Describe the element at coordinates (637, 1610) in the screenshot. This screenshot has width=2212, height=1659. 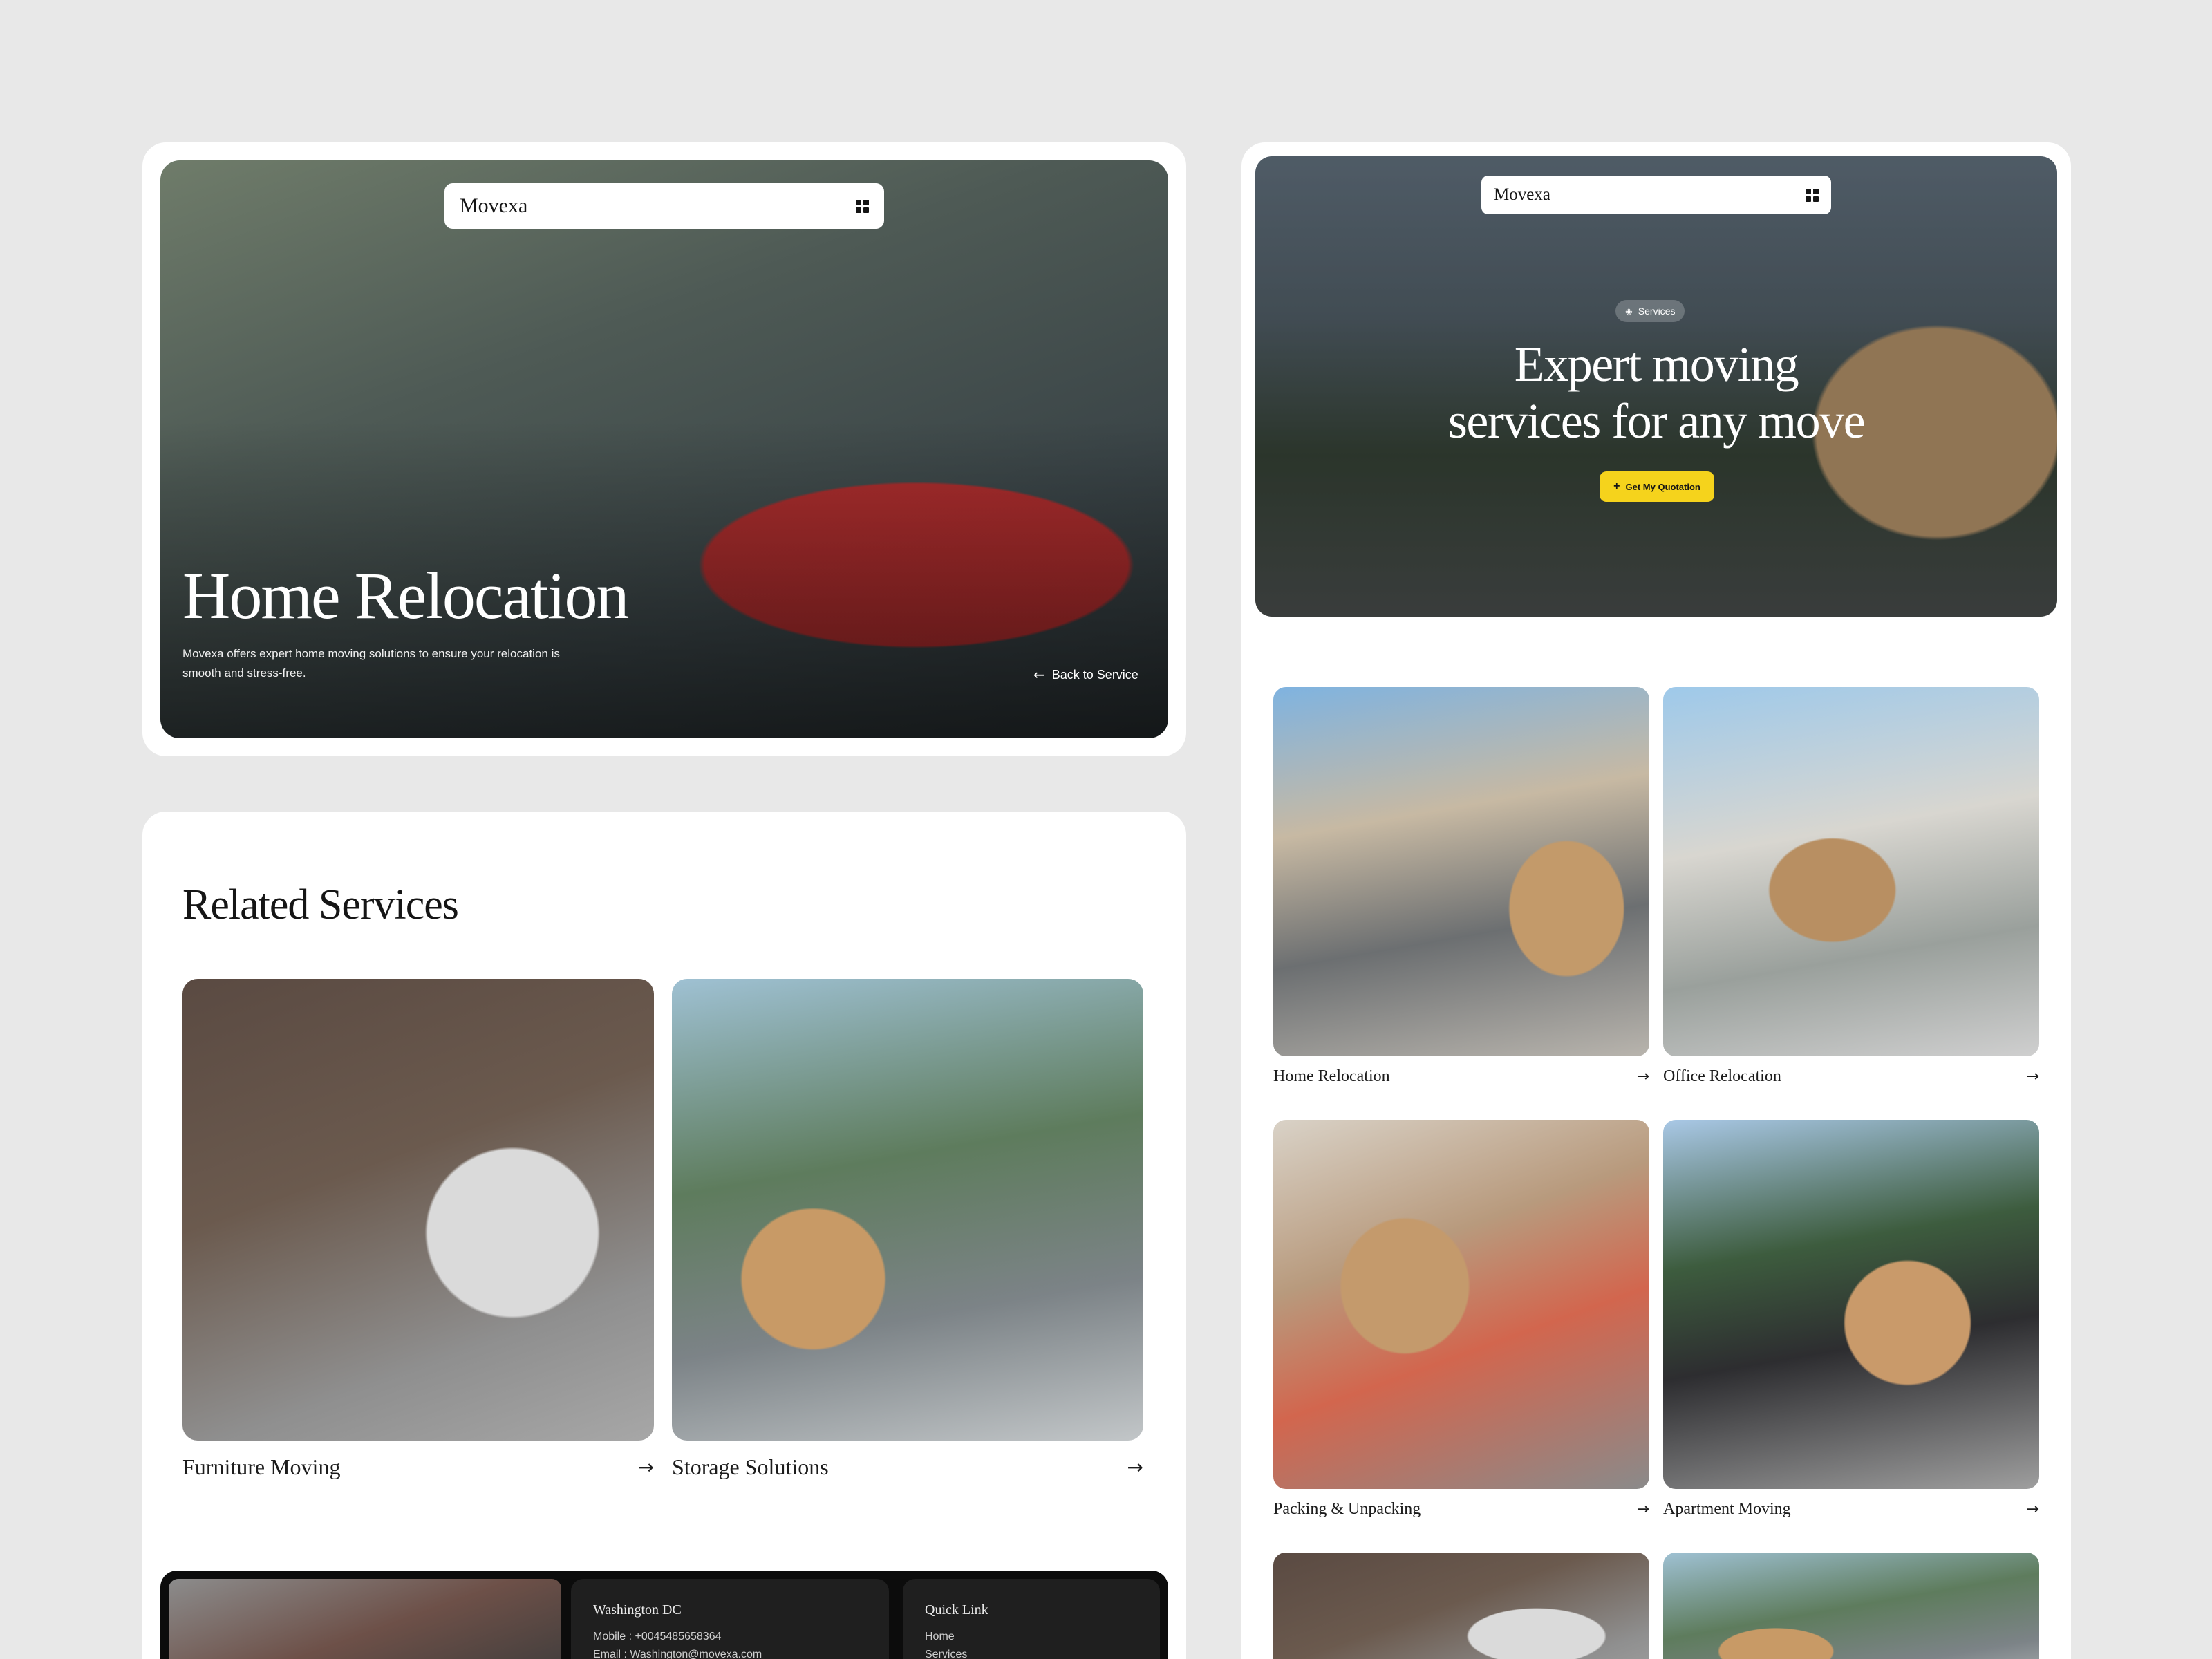
I see `footer-contact-title: Washington DC` at that location.